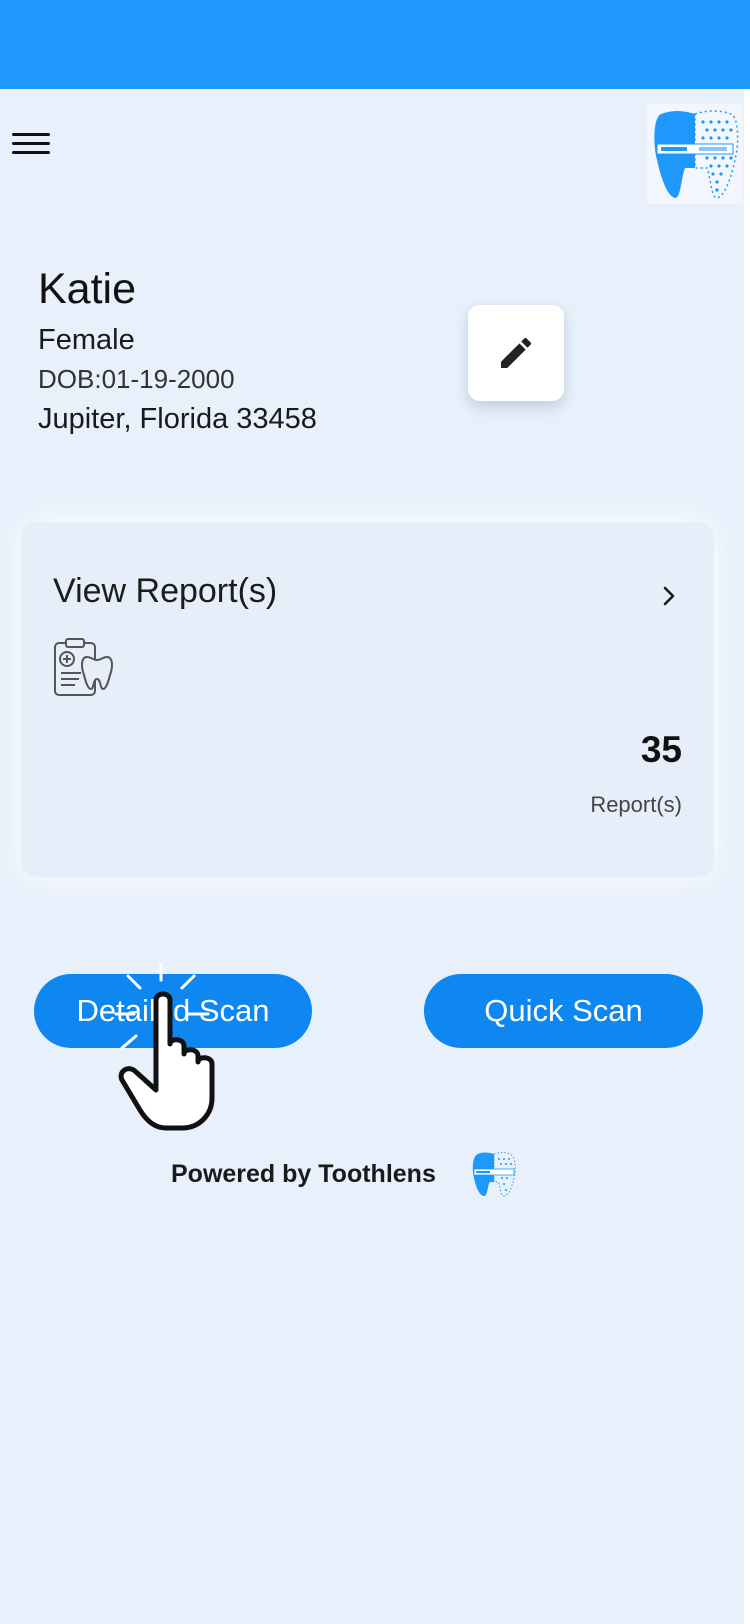 The width and height of the screenshot is (750, 1624). I want to click on view-reports-title: View Report(s), so click(165, 591).